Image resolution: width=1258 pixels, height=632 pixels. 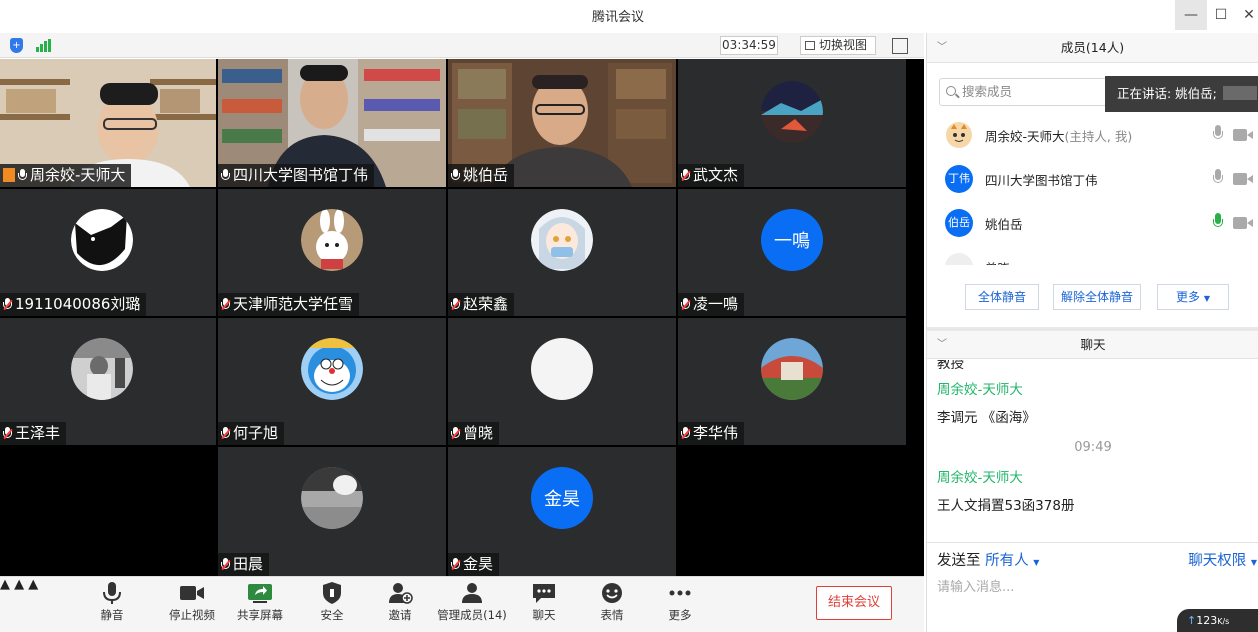 I want to click on more-button: 更多, so click(x=680, y=605).